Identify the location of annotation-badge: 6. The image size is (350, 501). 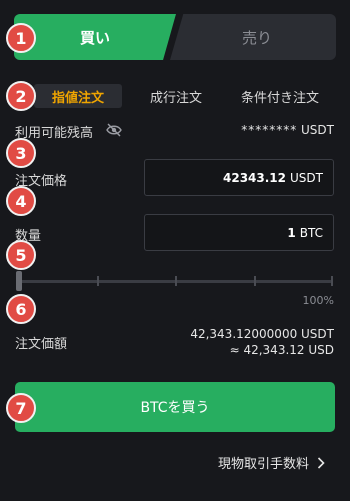
(21, 309).